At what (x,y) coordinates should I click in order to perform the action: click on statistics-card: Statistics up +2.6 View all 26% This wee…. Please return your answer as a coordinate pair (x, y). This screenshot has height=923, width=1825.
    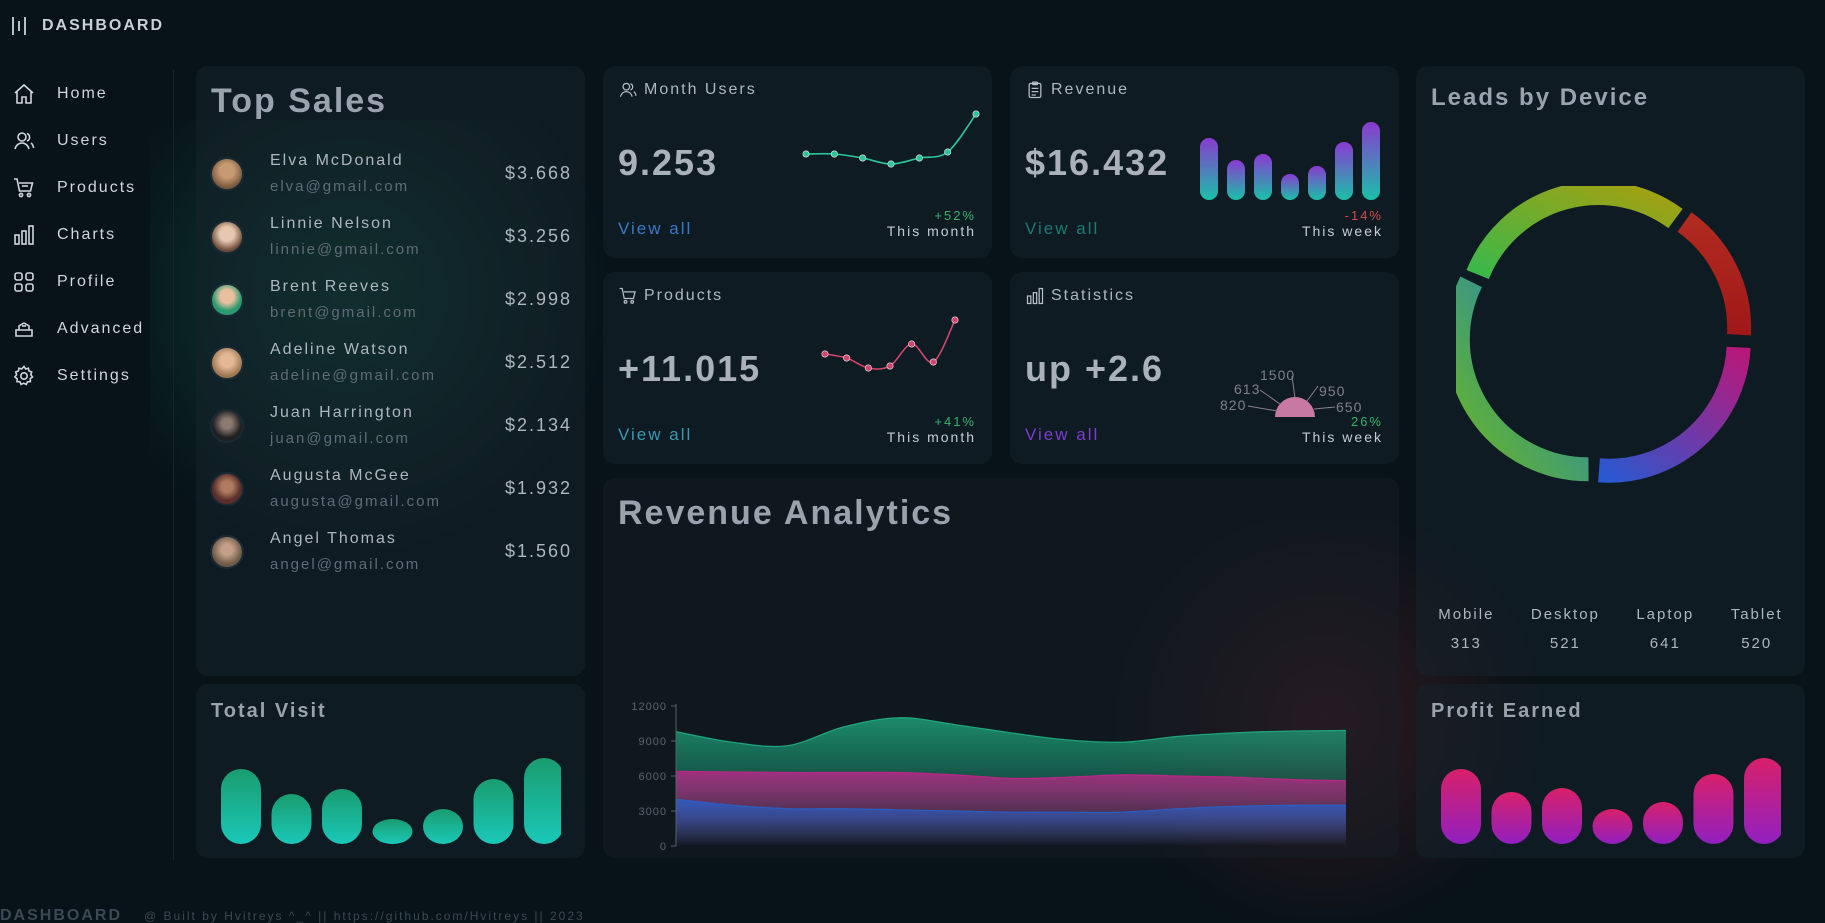
    Looking at the image, I should click on (1204, 368).